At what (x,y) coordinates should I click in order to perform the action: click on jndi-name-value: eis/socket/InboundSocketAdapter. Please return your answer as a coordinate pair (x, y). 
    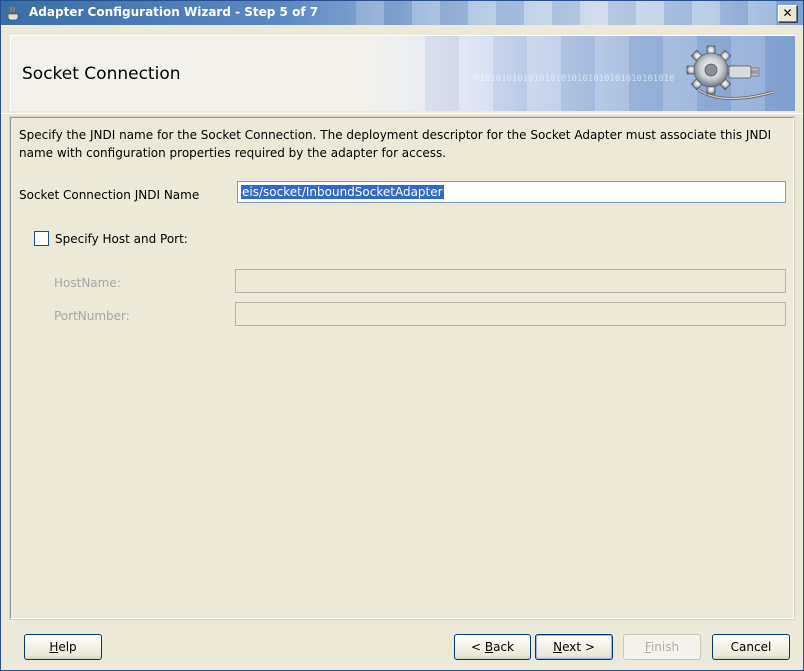
    Looking at the image, I should click on (342, 192).